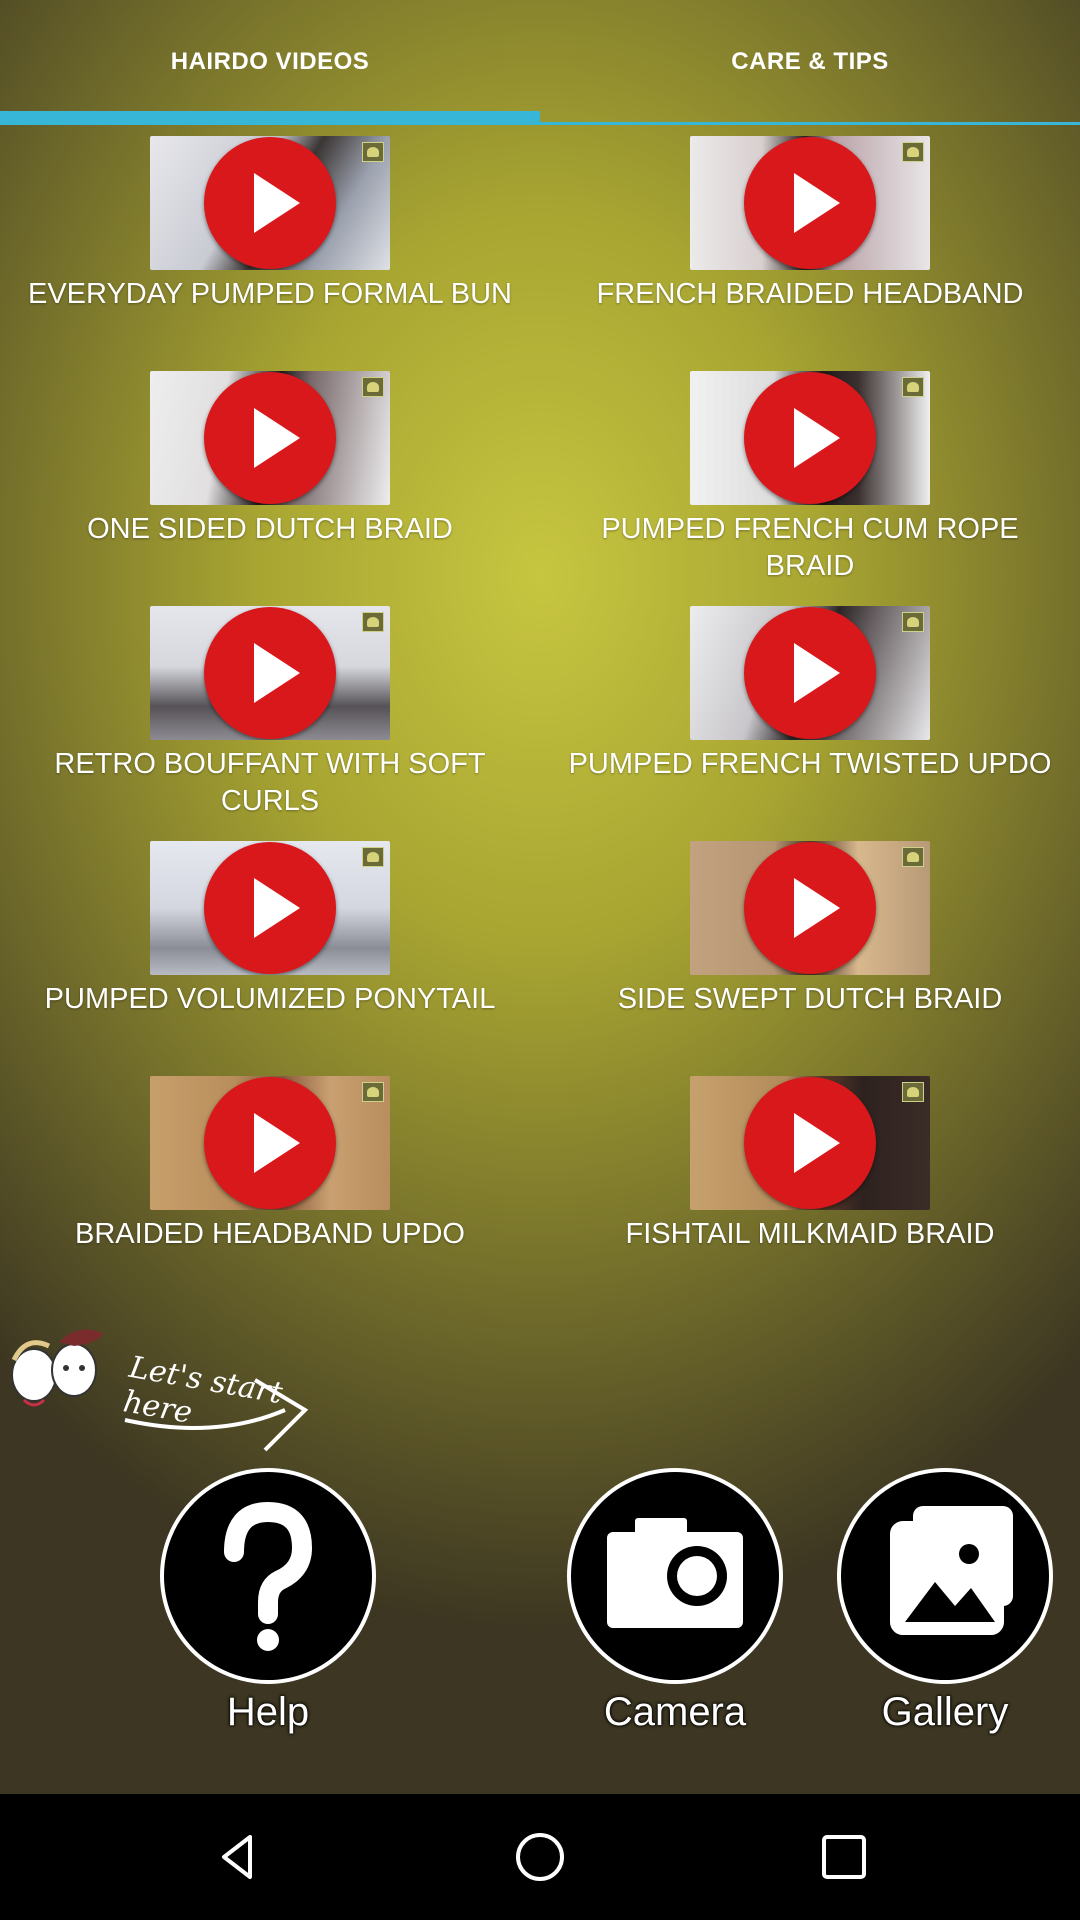 This screenshot has height=1920, width=1080. I want to click on tab-selected-indicator, so click(270, 117).